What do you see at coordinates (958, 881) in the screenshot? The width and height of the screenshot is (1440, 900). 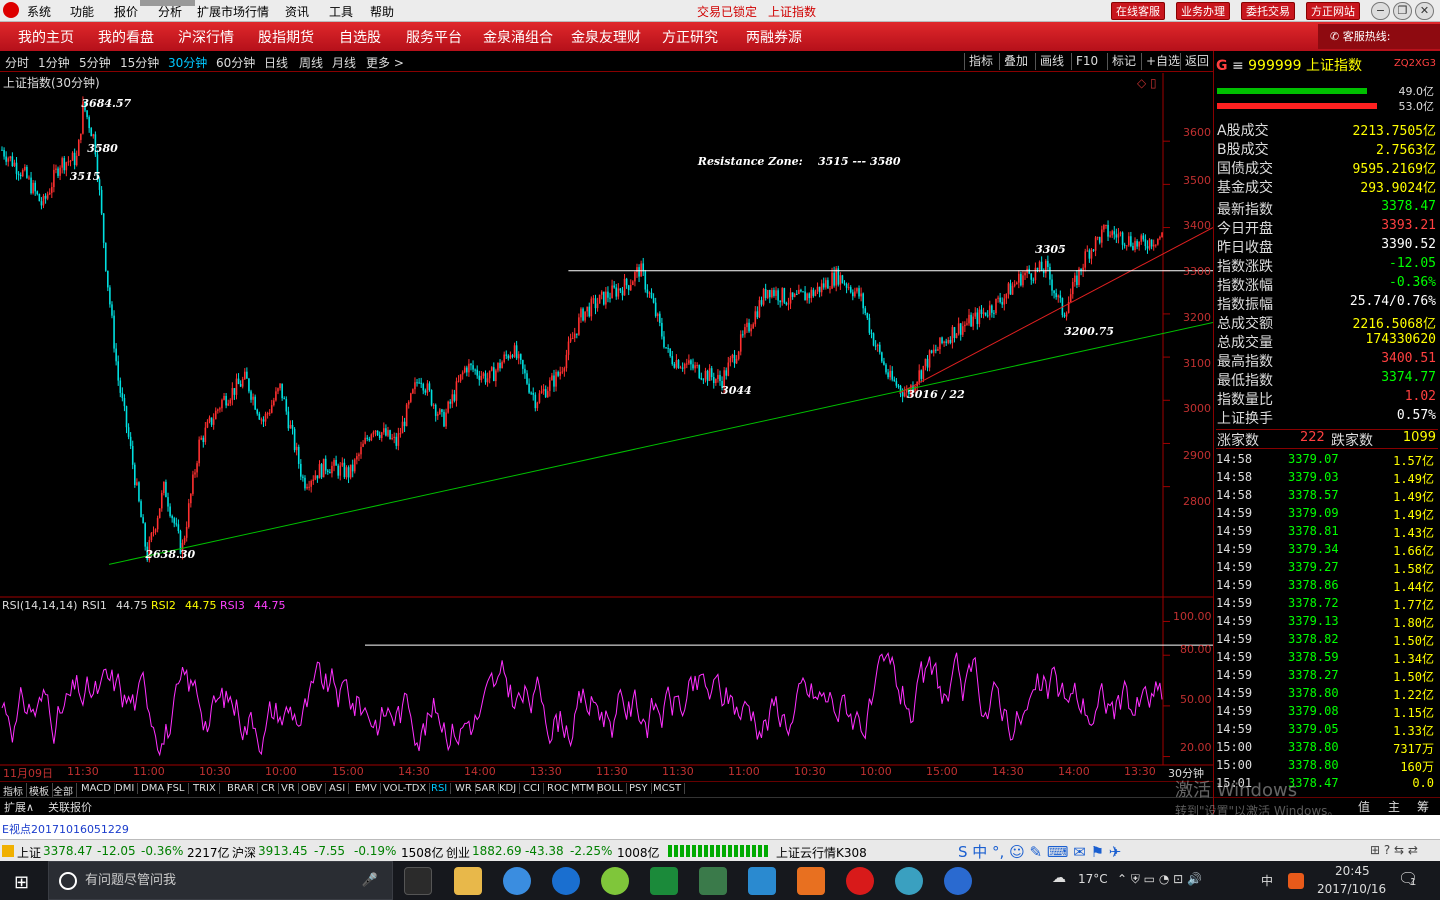 I see `app-star-icon` at bounding box center [958, 881].